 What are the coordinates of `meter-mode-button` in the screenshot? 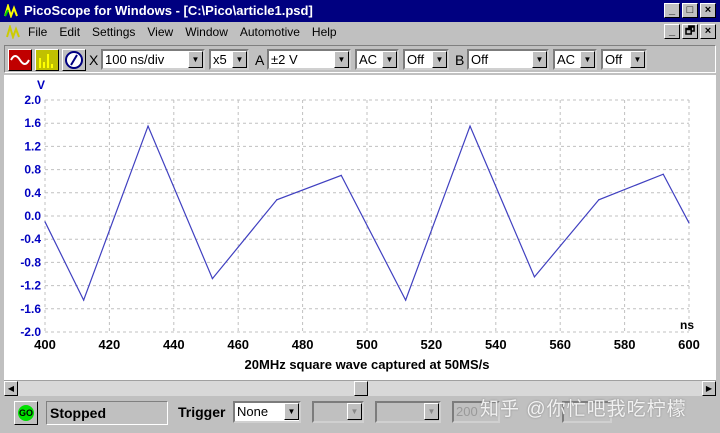 It's located at (74, 60).